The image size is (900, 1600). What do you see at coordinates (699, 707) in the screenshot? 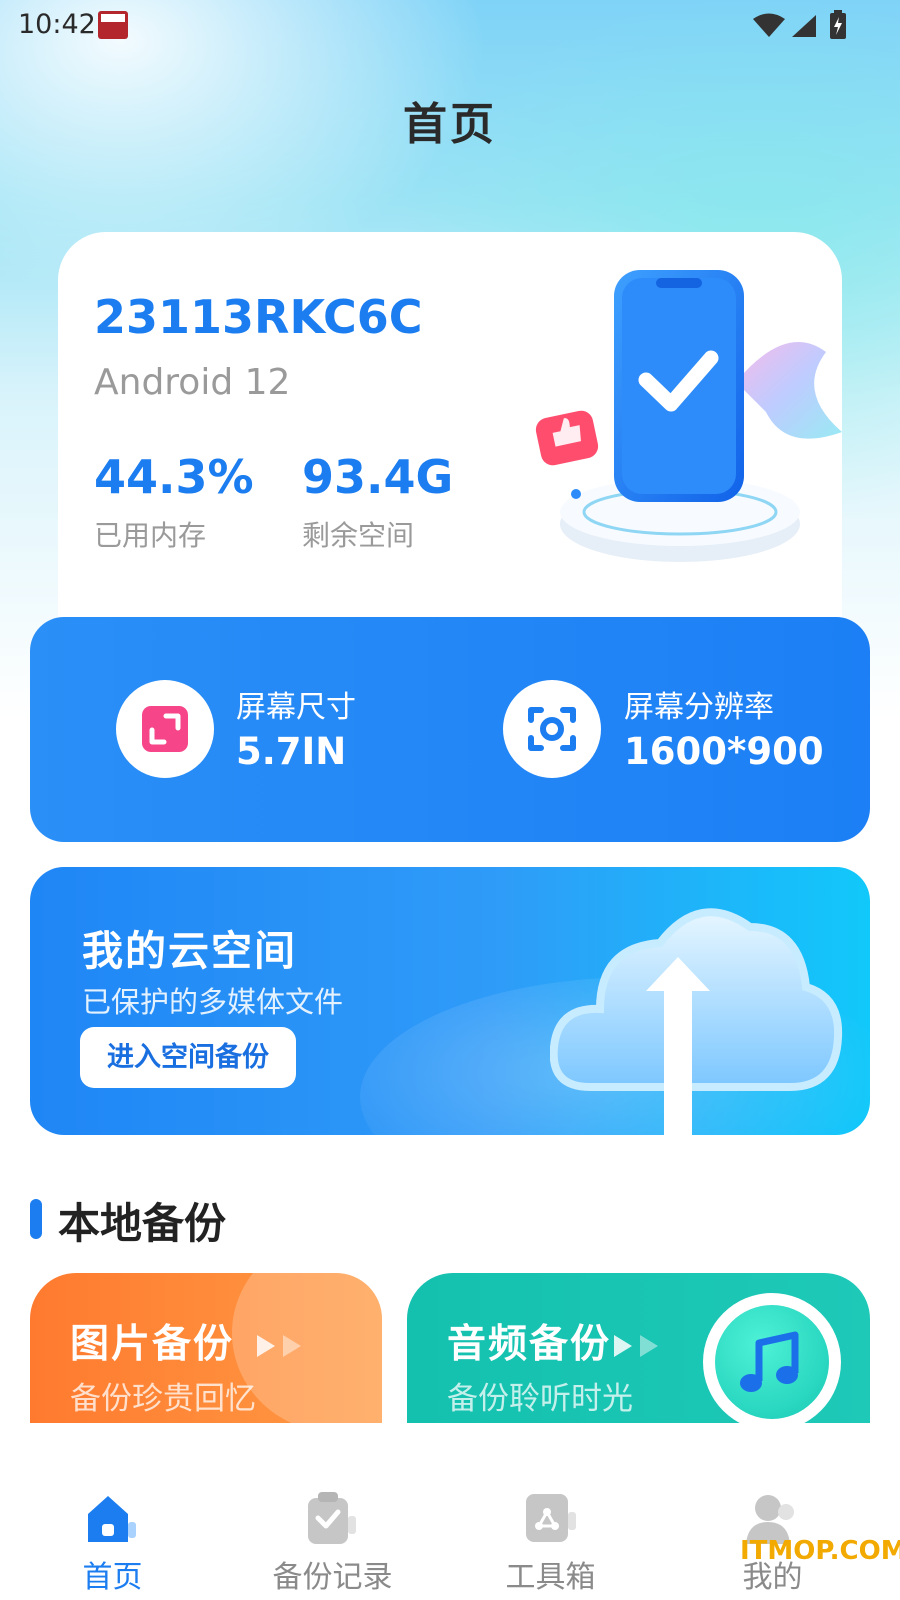
I see `resolution-label: 屏幕分辨率` at bounding box center [699, 707].